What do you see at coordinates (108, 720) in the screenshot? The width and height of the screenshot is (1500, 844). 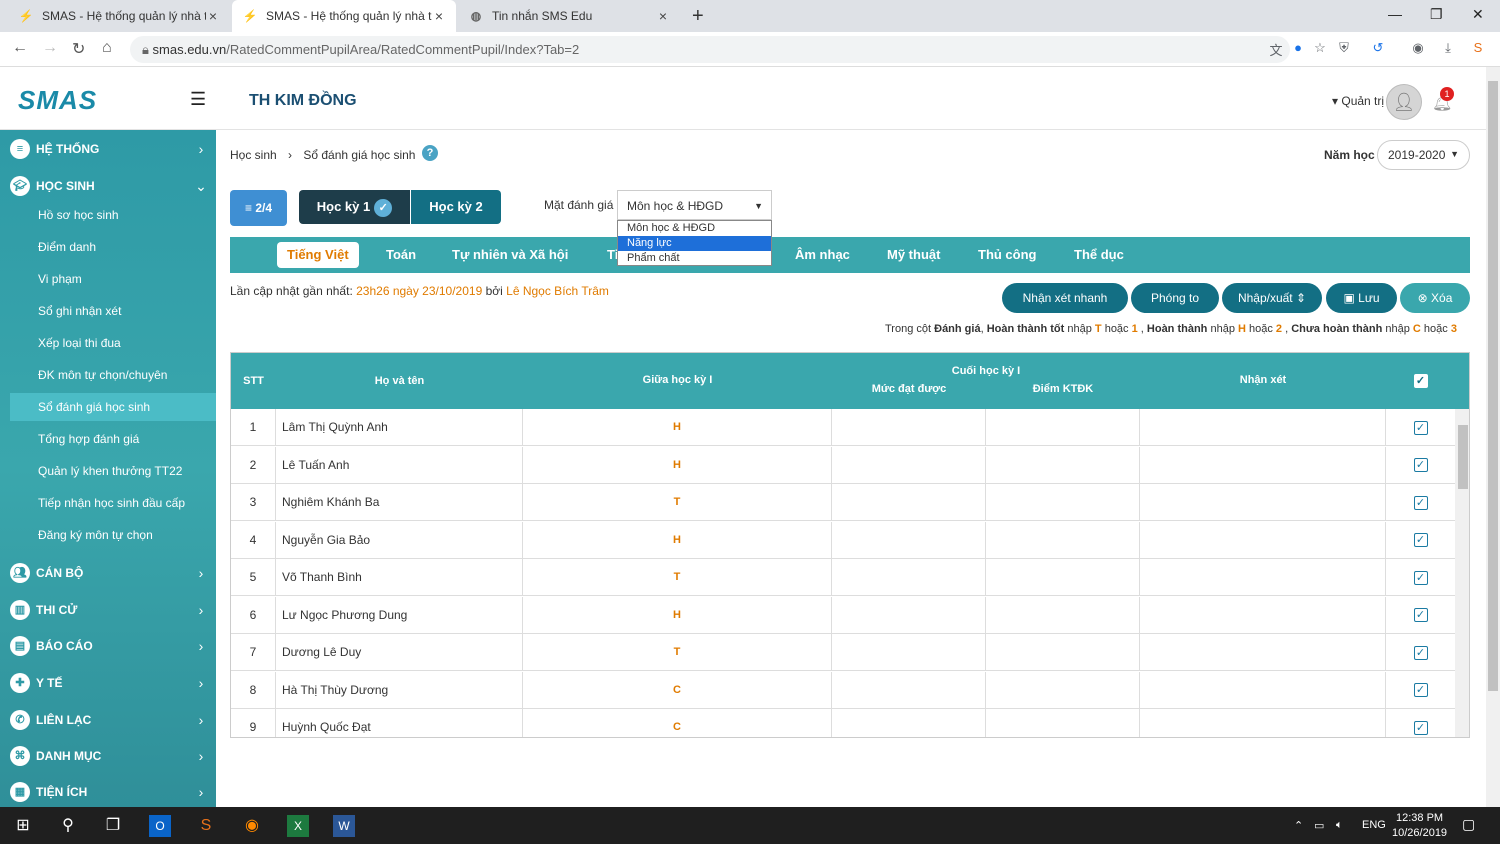 I see `sidebar-section-contact: ✆ LIÊN LẠC ›` at bounding box center [108, 720].